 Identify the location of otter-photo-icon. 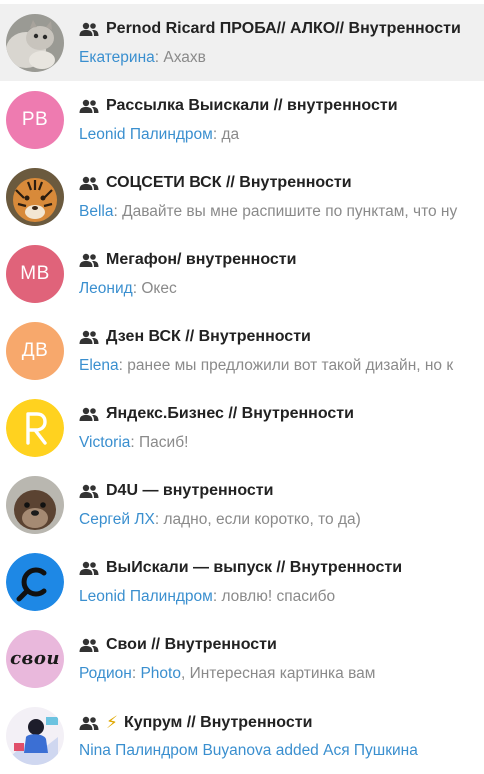
(35, 504).